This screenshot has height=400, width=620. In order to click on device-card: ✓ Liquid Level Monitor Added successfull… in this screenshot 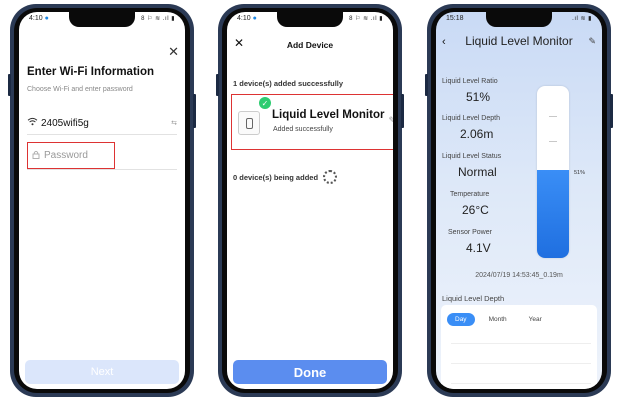, I will do `click(312, 122)`.